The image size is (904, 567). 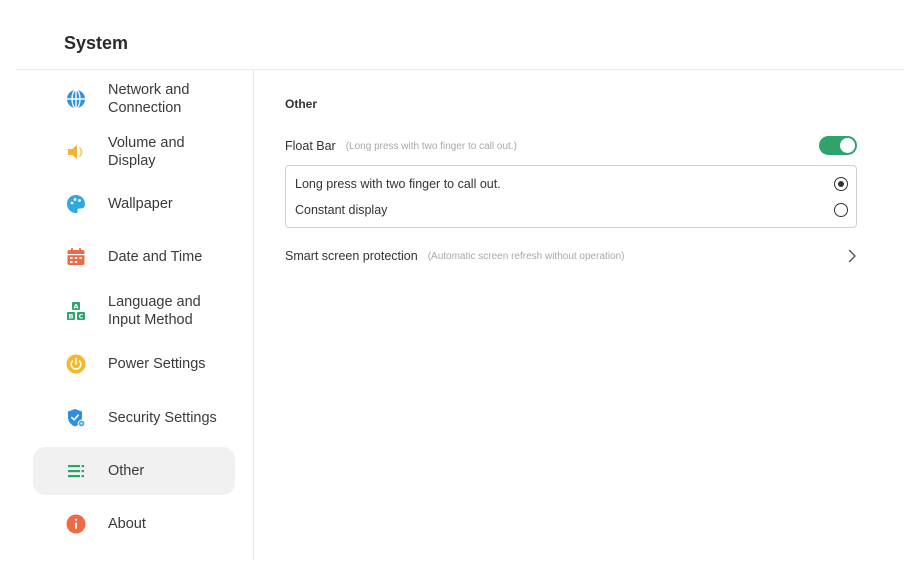 I want to click on sidebar-item-label: Security Settings, so click(x=162, y=418).